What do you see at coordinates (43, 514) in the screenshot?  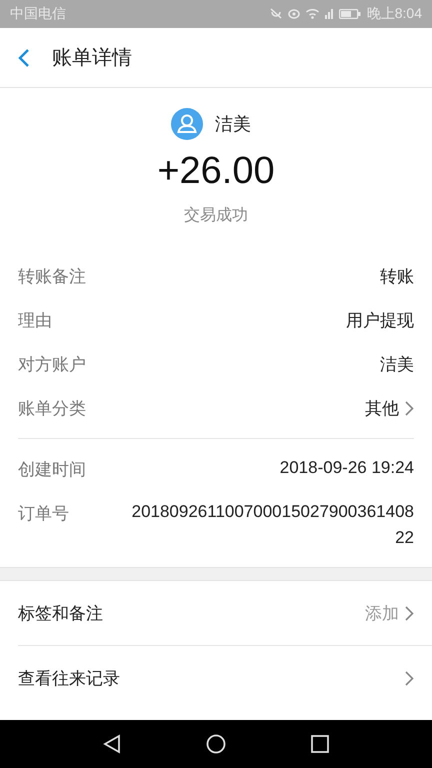 I see `detail-label: 订单号` at bounding box center [43, 514].